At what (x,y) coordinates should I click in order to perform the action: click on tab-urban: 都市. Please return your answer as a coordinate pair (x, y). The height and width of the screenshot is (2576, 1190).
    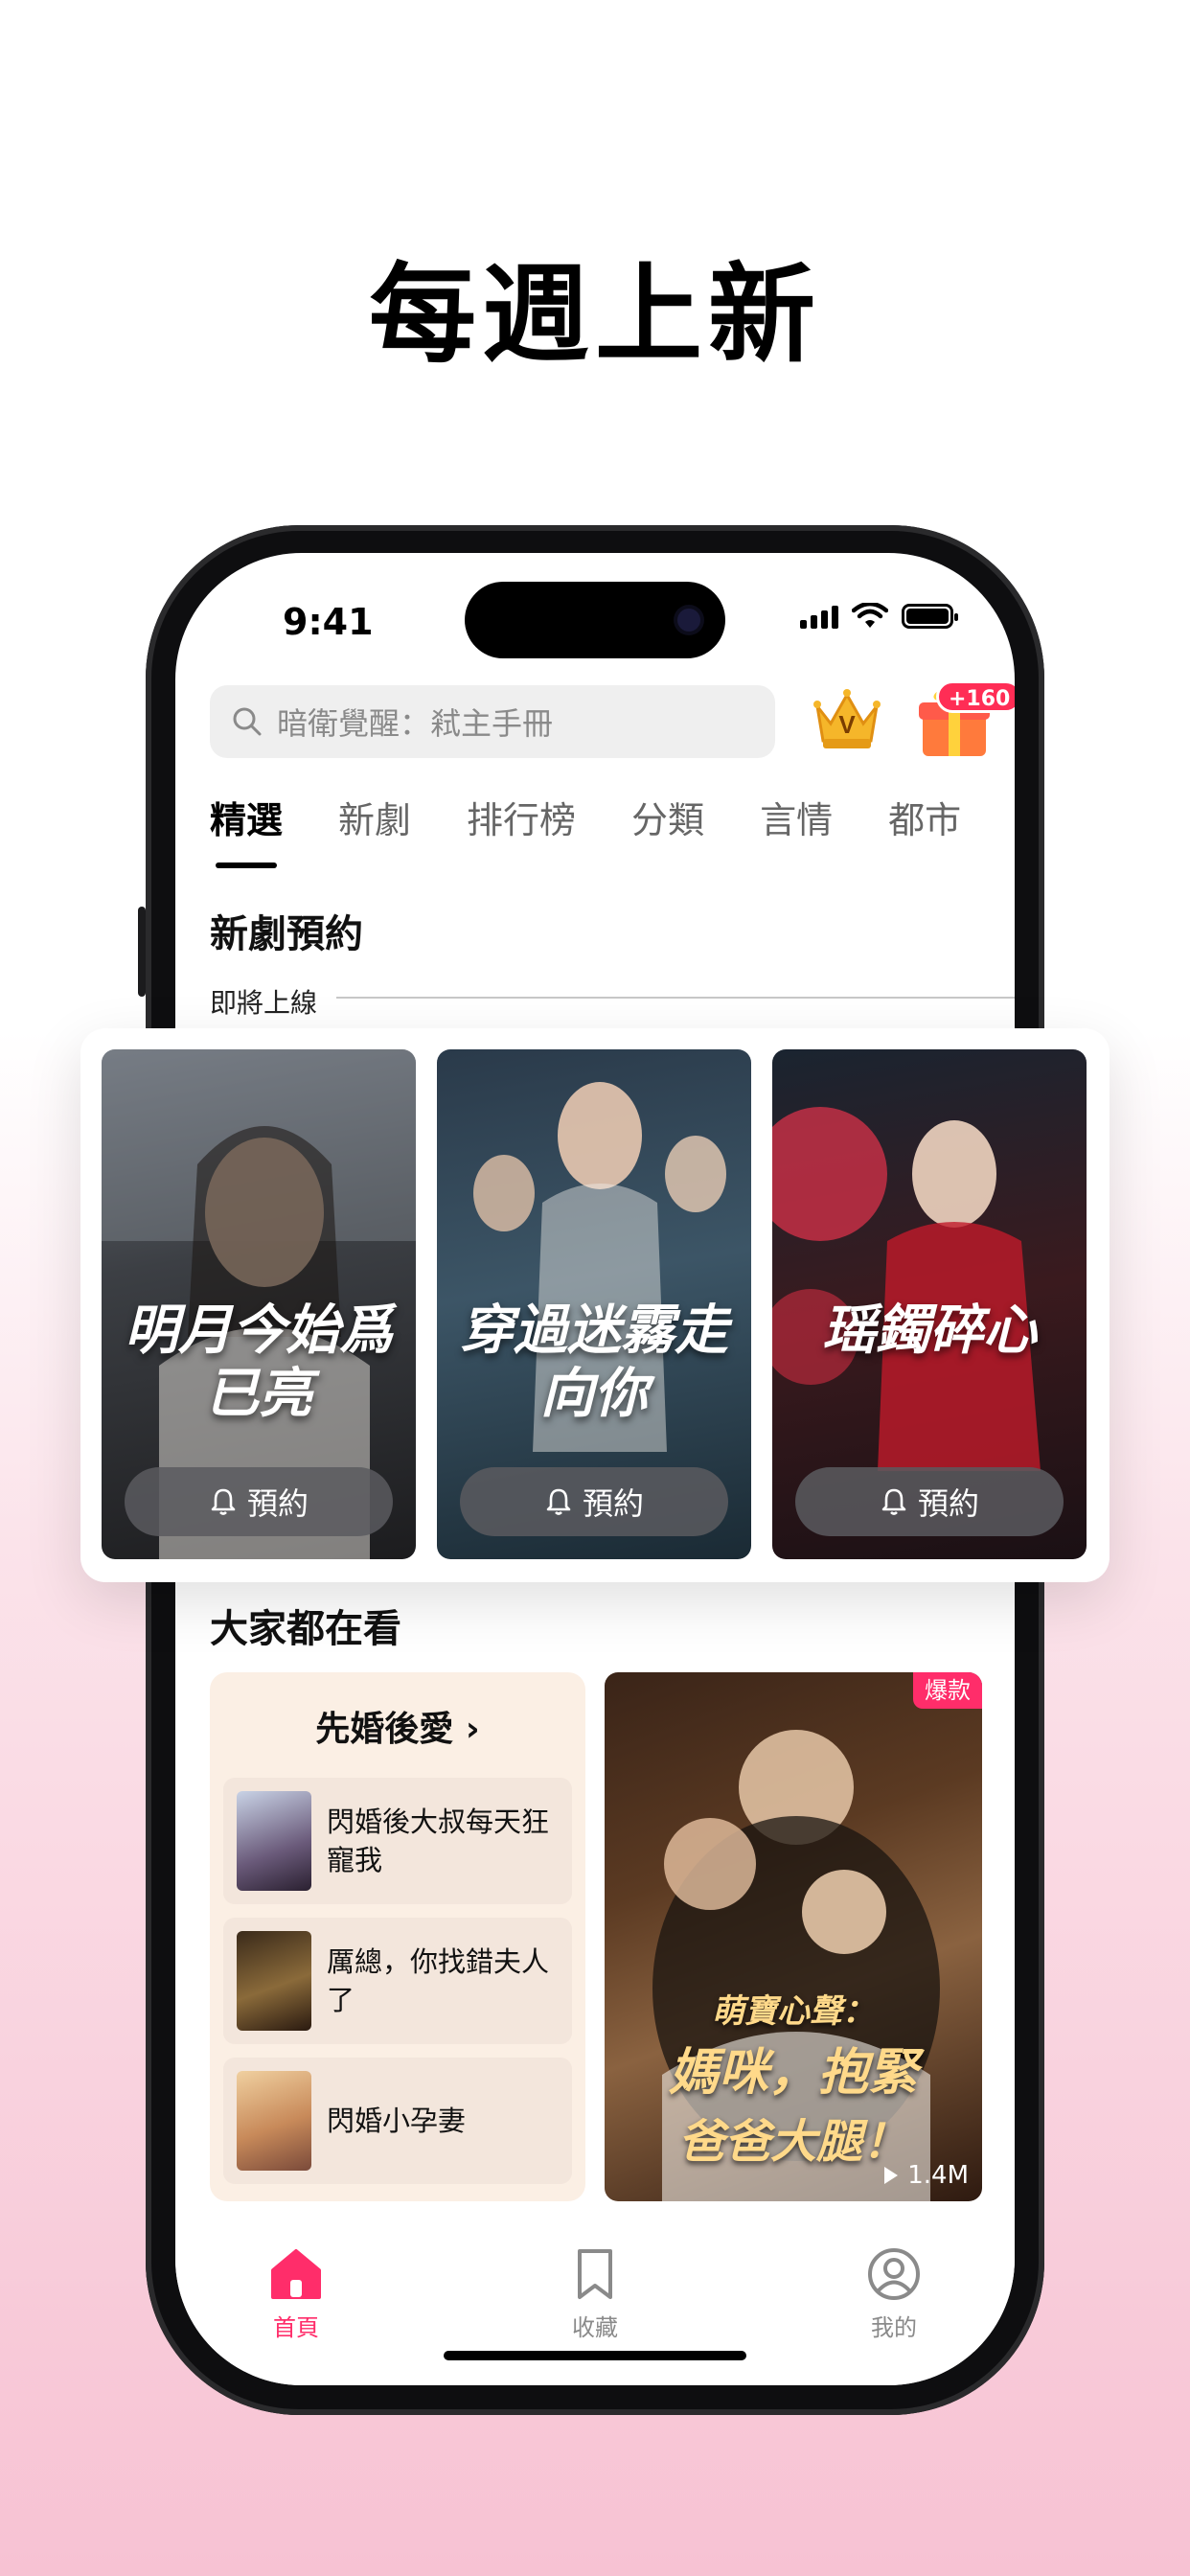
    Looking at the image, I should click on (925, 817).